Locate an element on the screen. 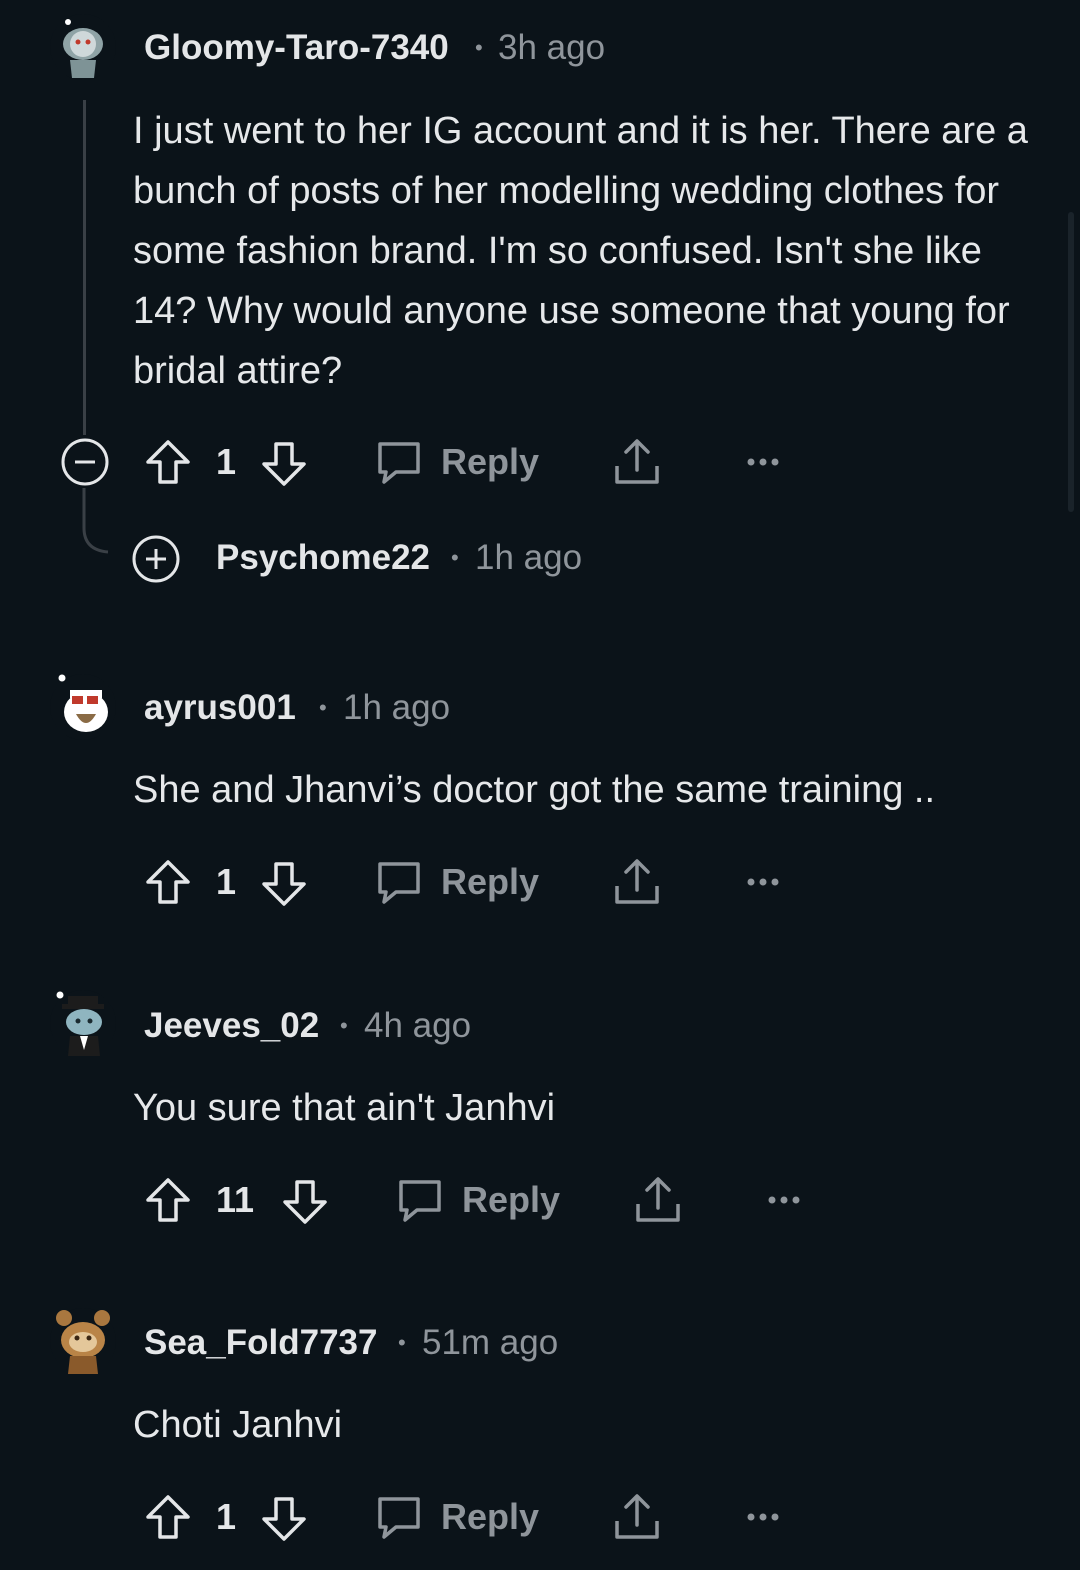 This screenshot has height=1570, width=1080. scrollbar is located at coordinates (1071, 362).